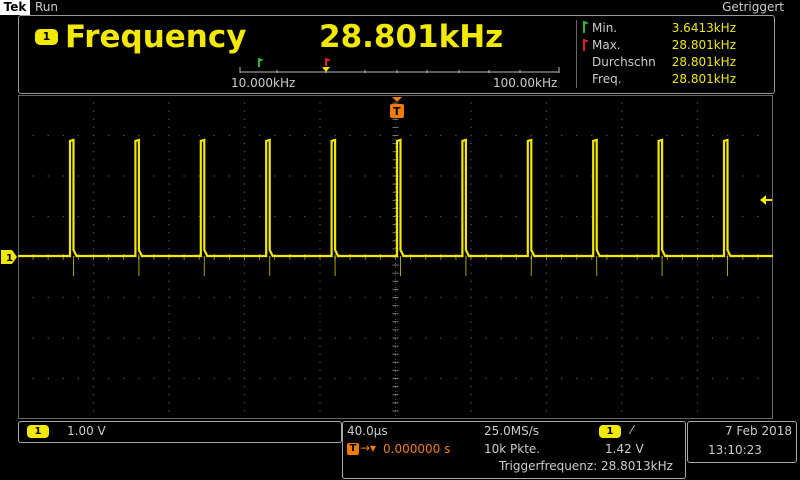 The width and height of the screenshot is (800, 480). Describe the element at coordinates (400, 266) in the screenshot. I see `waveform-spikes` at that location.